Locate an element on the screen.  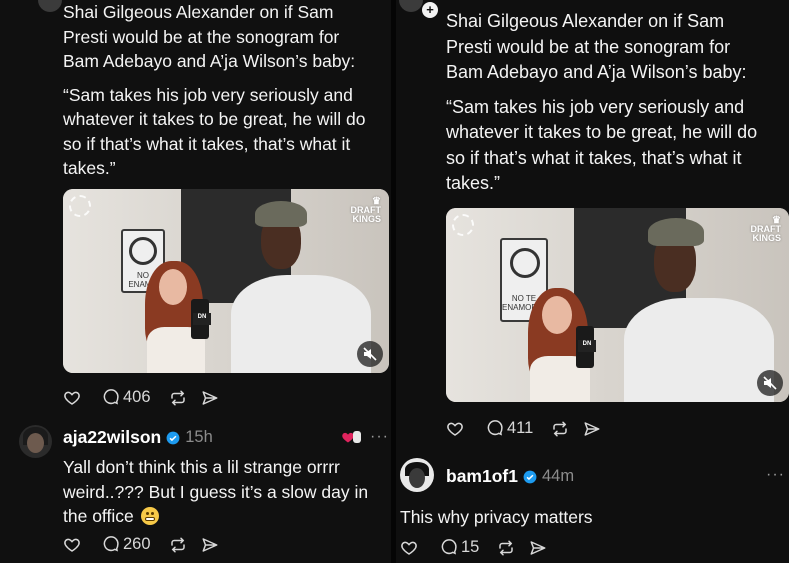
reply-button: 406 is located at coordinates (126, 397).